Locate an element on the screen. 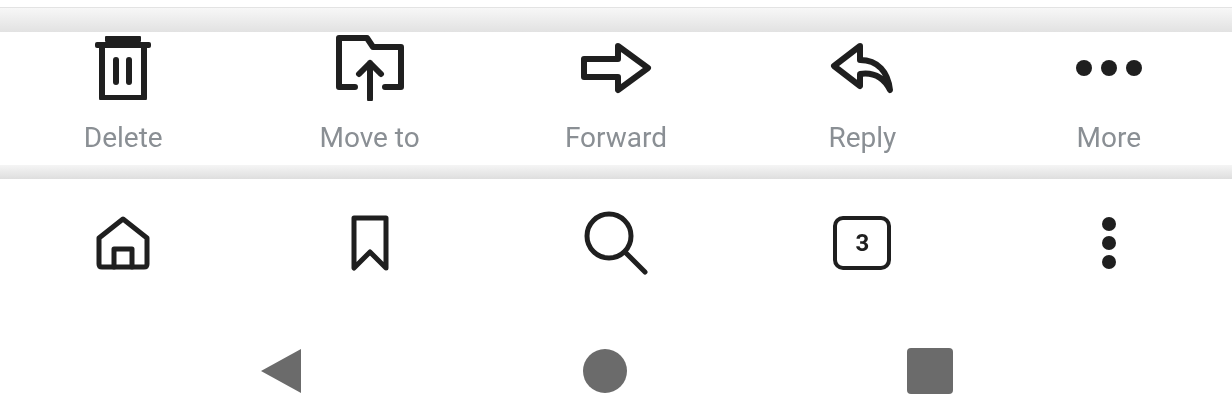 The width and height of the screenshot is (1232, 416). back-icon is located at coordinates (281, 371).